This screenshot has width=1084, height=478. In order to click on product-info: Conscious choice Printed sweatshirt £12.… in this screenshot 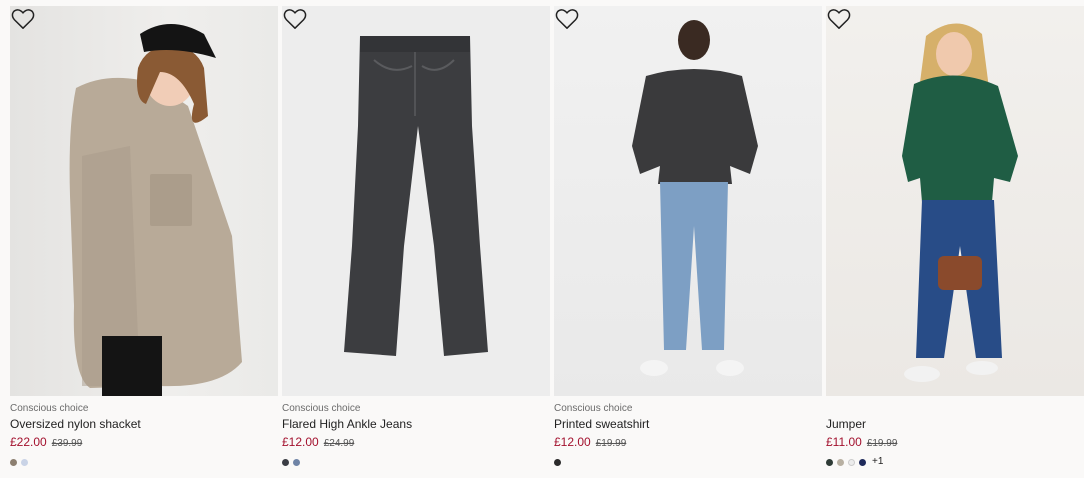, I will do `click(688, 434)`.